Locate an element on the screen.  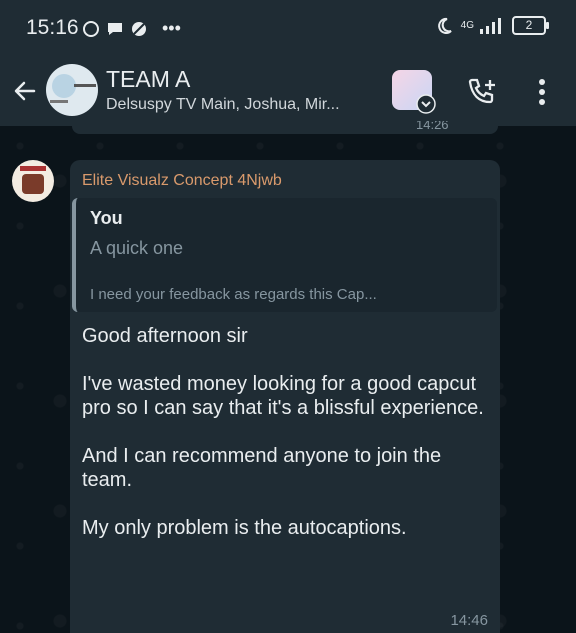
sender-name: Elite Visualz Concept 4Njwb is located at coordinates (182, 181).